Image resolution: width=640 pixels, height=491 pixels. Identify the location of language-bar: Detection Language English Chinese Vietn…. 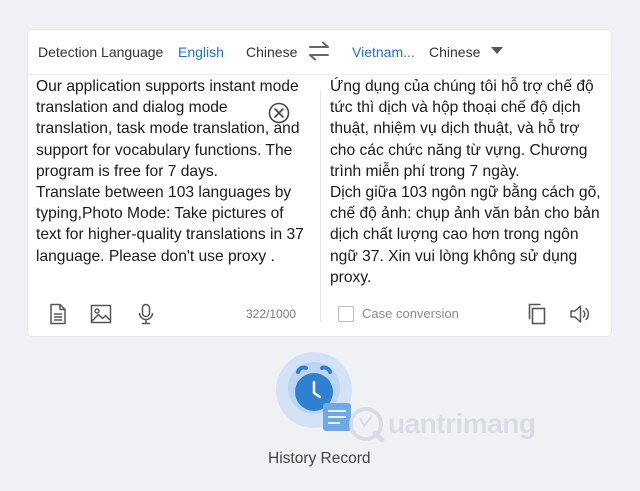
(319, 52).